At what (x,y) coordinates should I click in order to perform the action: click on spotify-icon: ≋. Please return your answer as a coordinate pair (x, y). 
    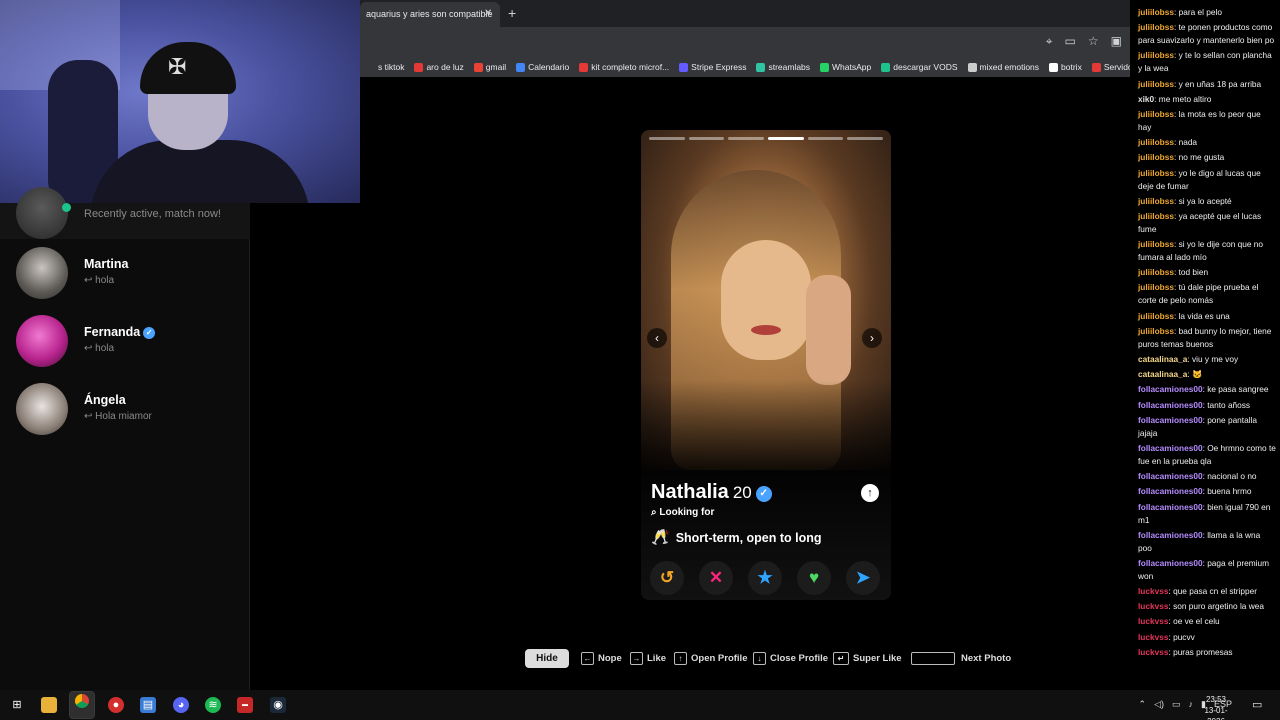
    Looking at the image, I should click on (213, 705).